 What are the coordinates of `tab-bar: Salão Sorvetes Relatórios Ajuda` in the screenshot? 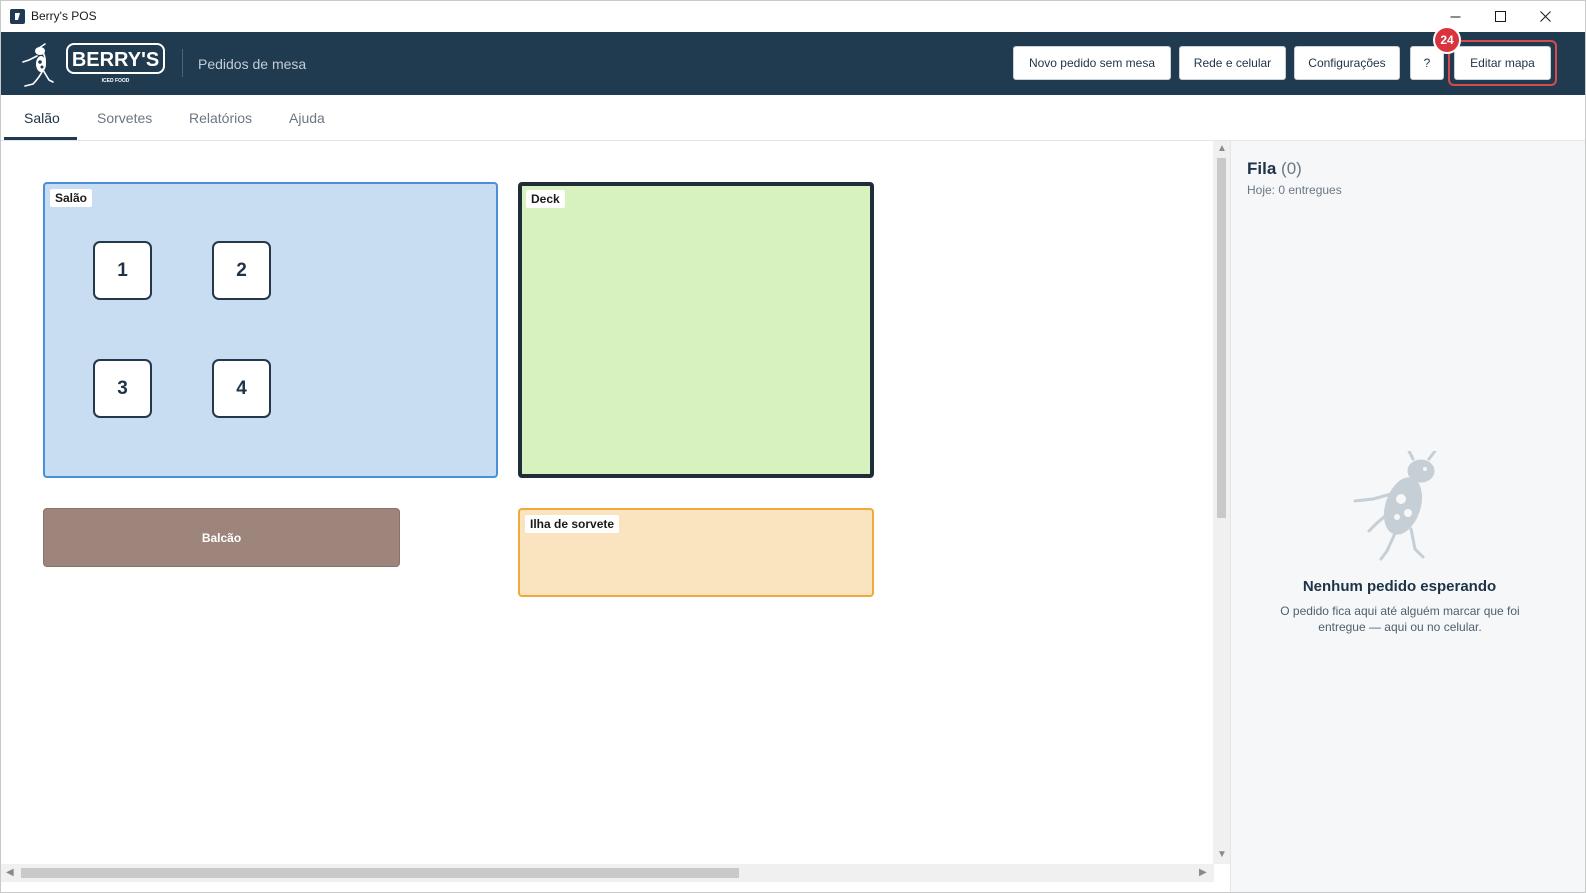 It's located at (793, 118).